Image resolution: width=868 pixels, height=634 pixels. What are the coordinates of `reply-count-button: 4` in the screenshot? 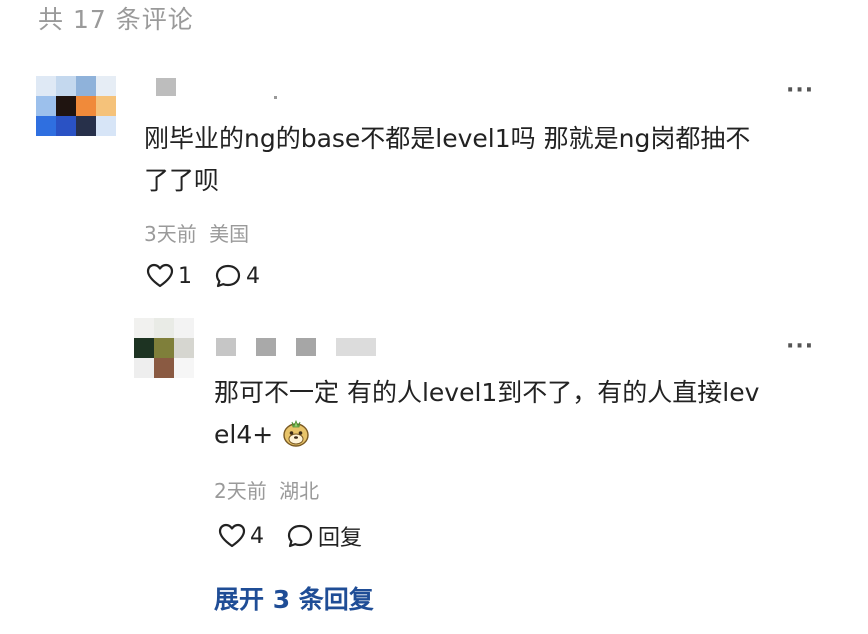 It's located at (237, 276).